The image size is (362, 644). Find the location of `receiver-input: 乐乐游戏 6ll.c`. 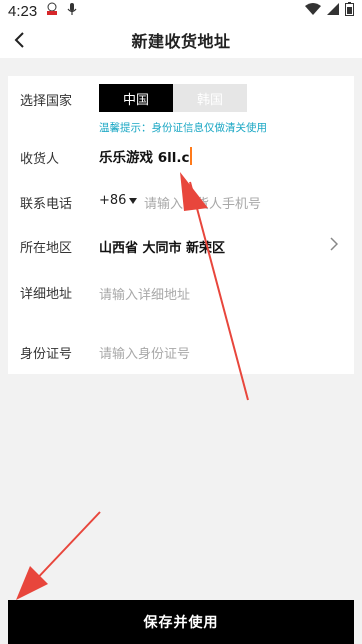

receiver-input: 乐乐游戏 6ll.c is located at coordinates (146, 156).